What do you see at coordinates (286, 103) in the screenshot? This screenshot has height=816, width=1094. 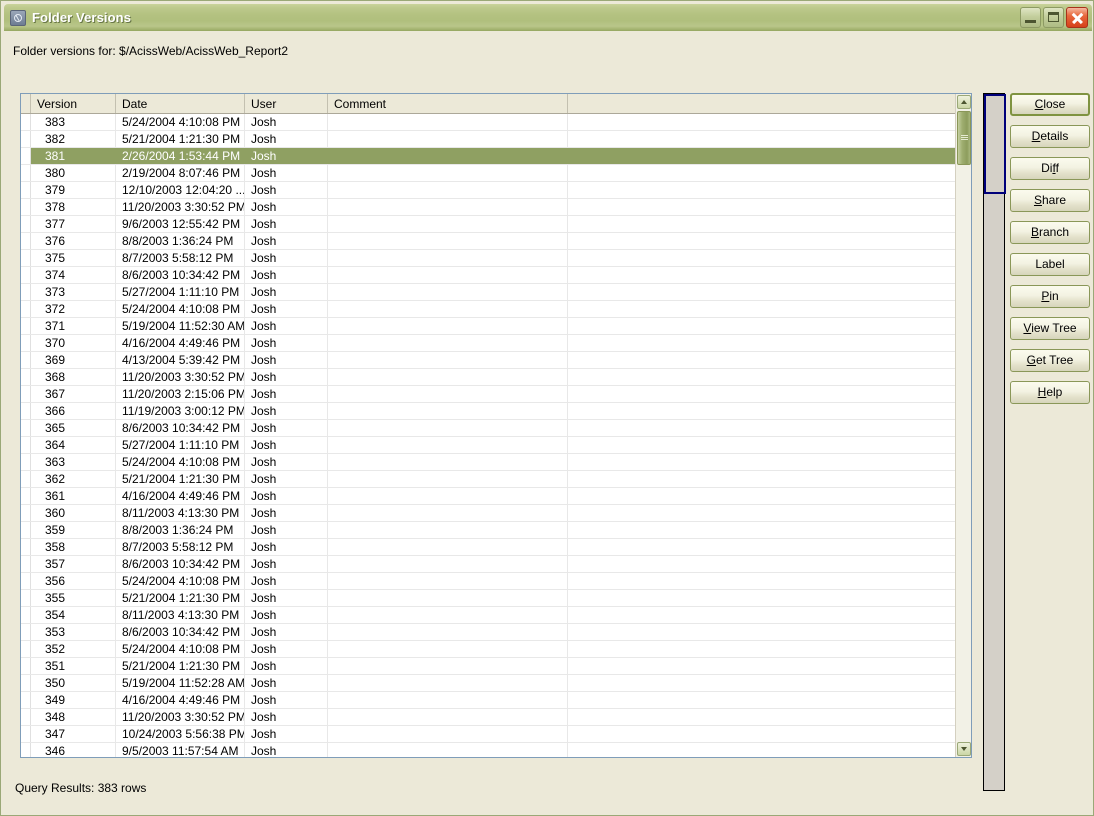 I see `column-header-user: User` at bounding box center [286, 103].